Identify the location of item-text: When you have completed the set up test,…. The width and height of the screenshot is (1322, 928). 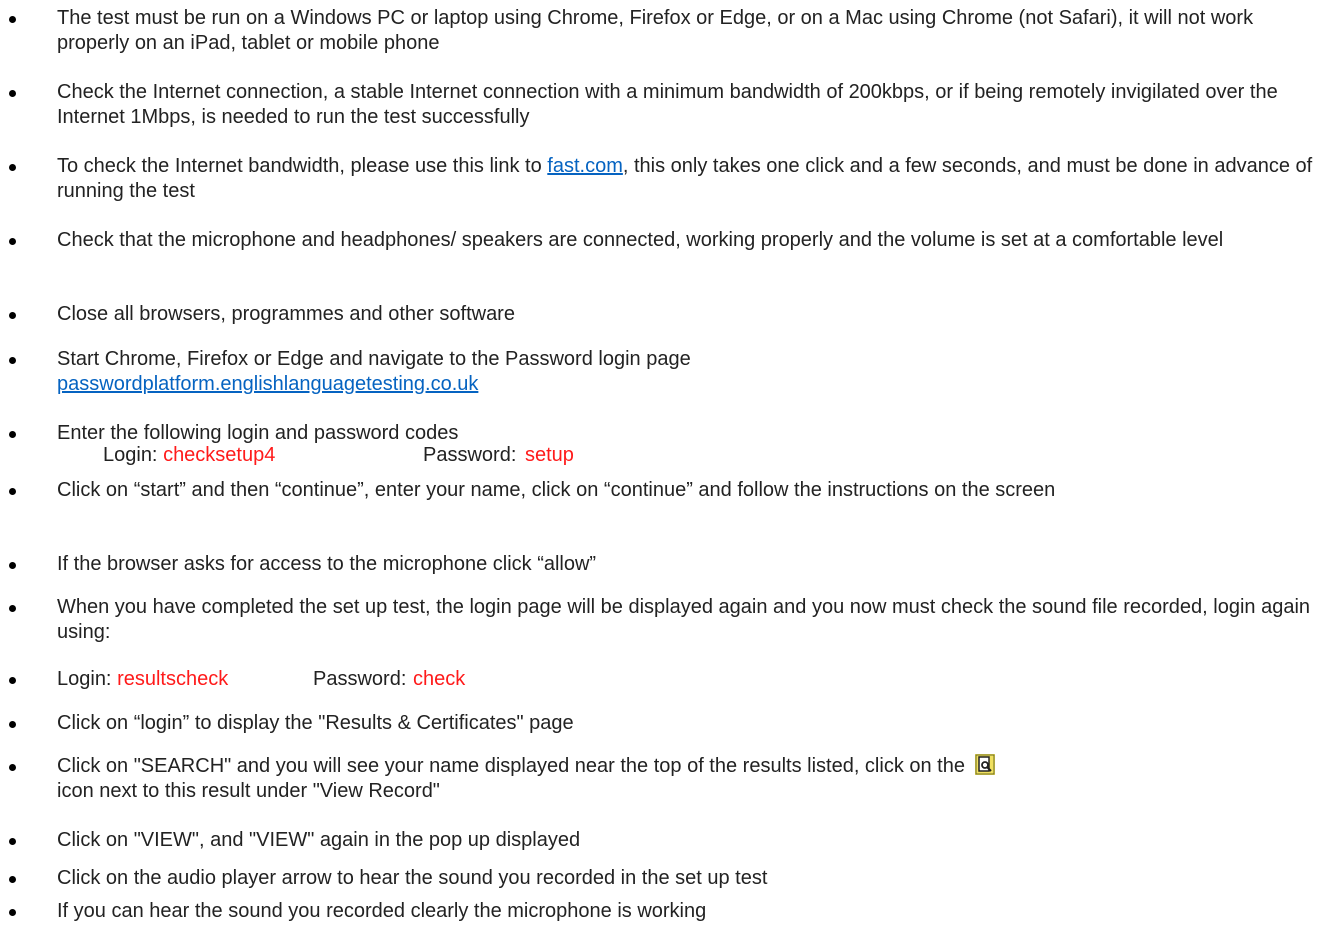
(684, 619).